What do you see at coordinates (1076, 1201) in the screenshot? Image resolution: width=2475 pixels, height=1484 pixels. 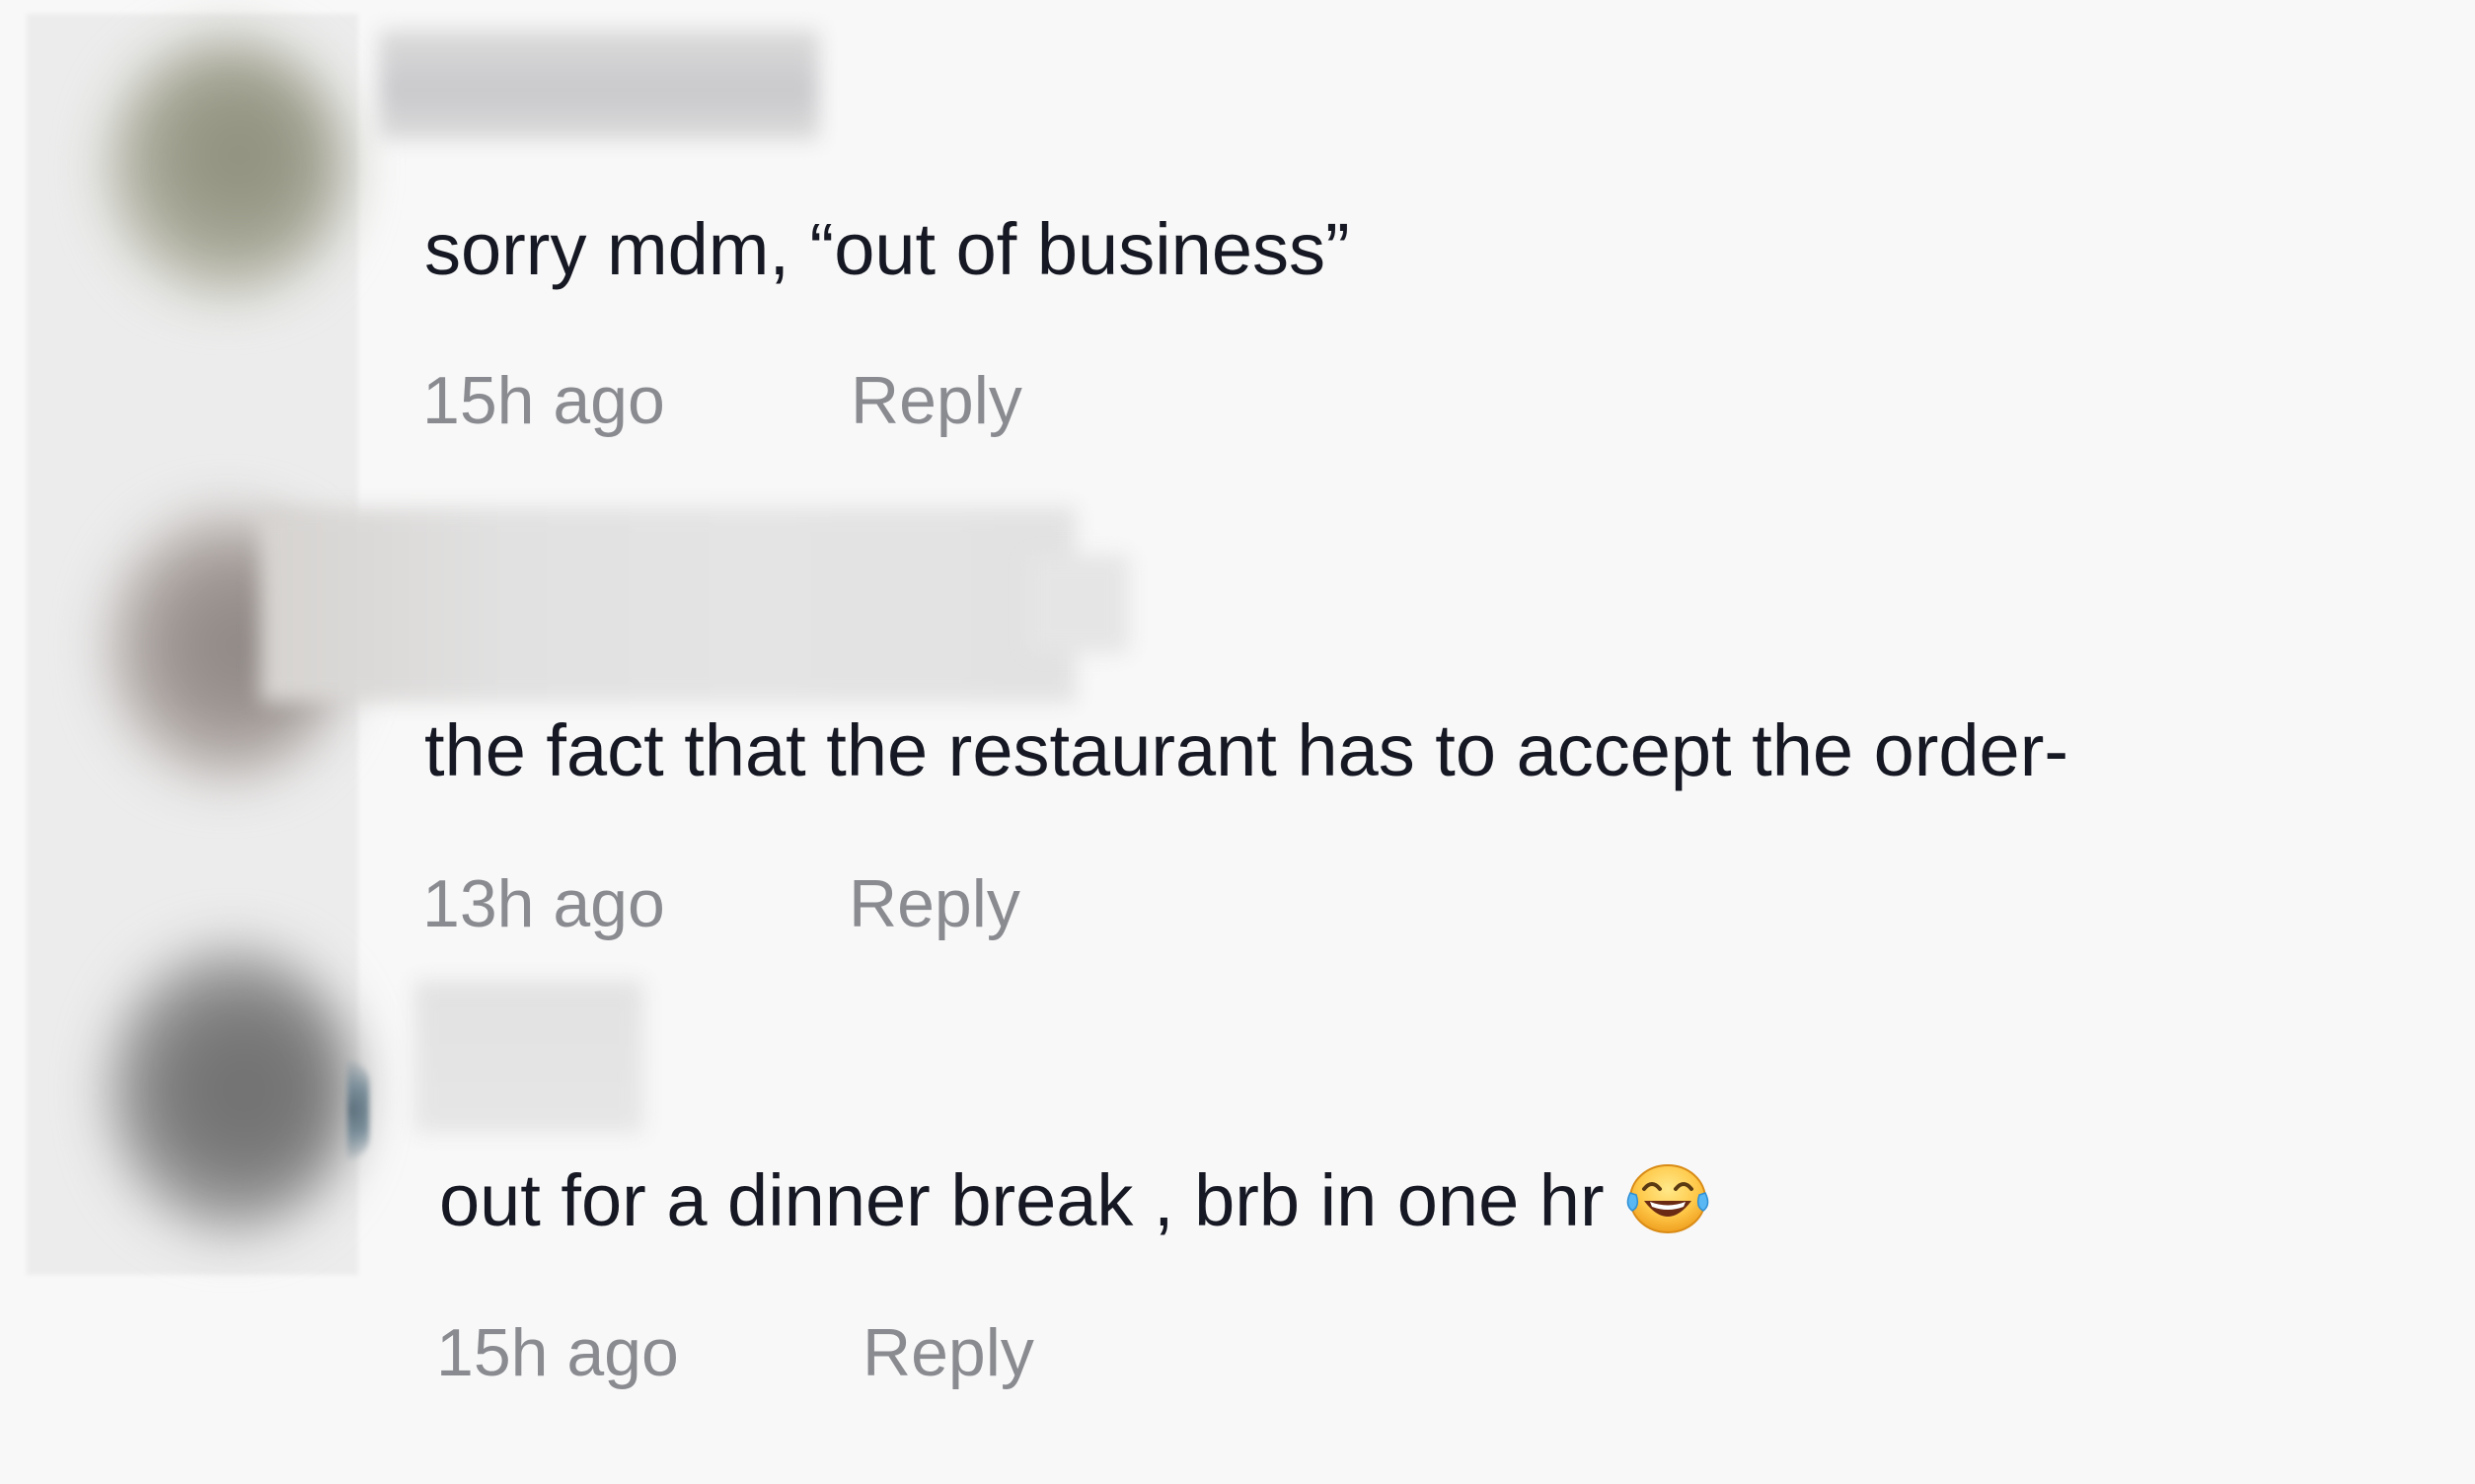 I see `comment-text-row: out for a dinner break , brb in one hr` at bounding box center [1076, 1201].